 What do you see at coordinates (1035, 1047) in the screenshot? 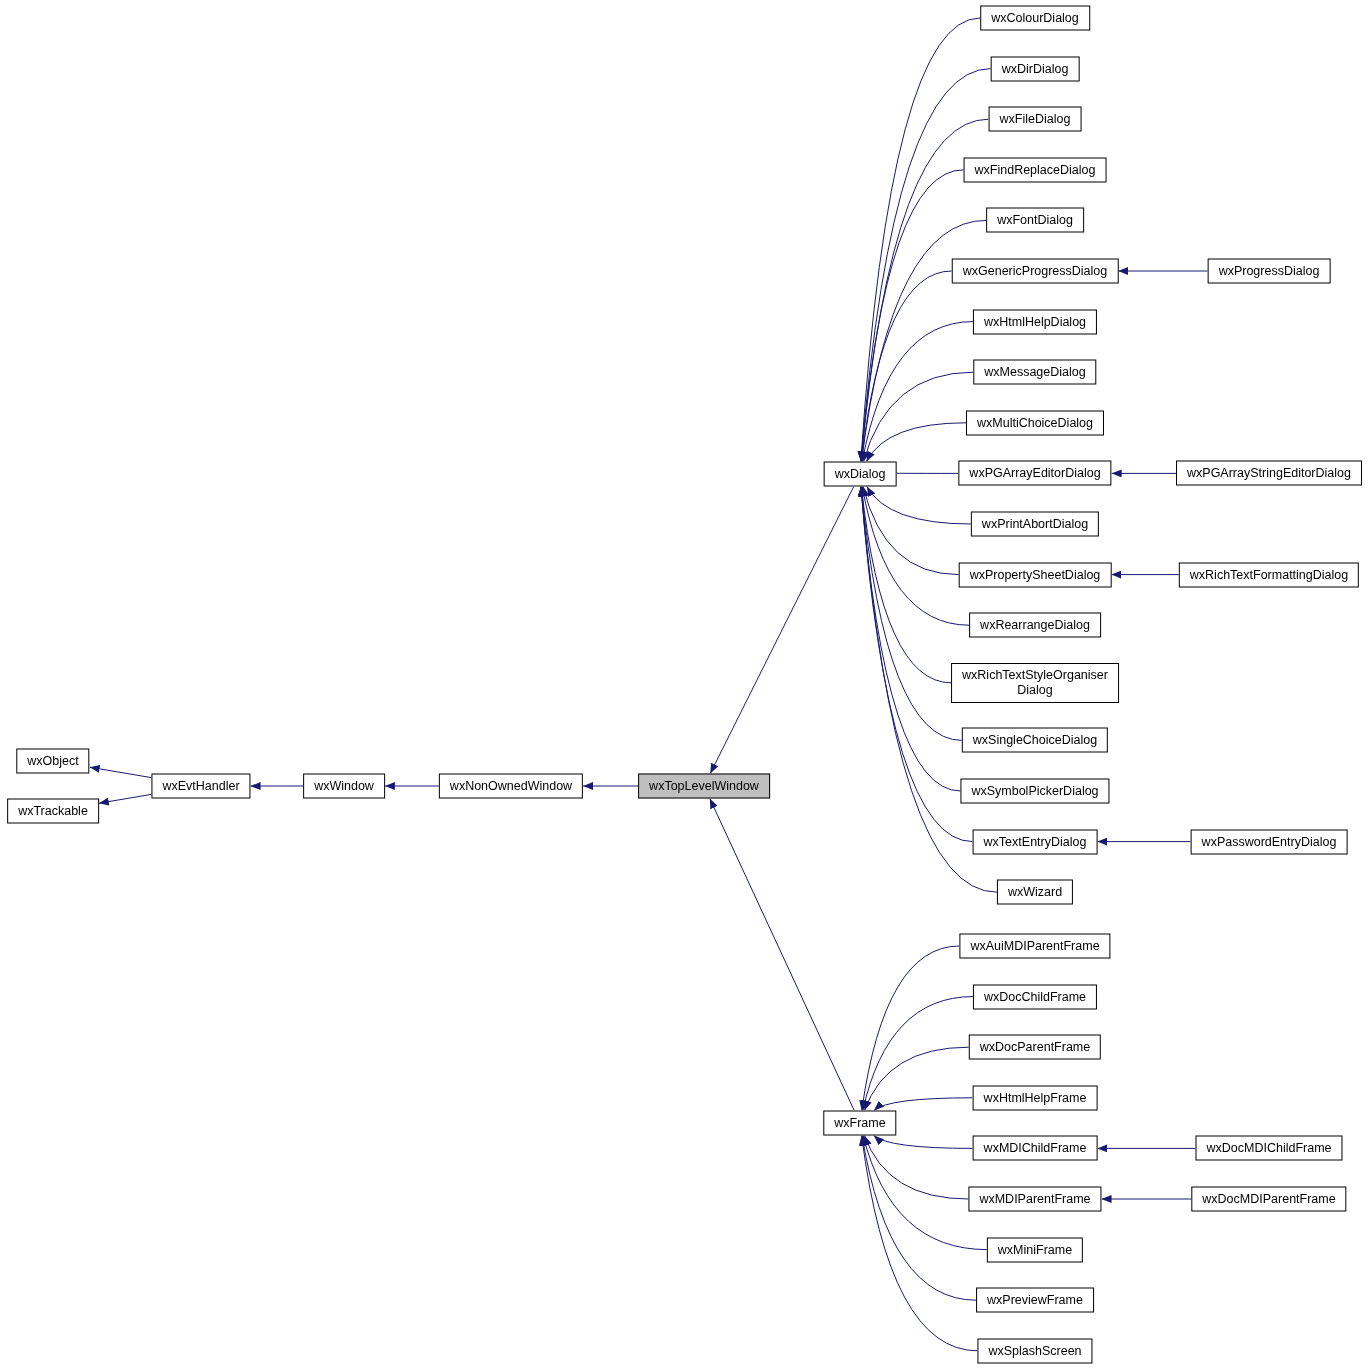
I see `class-node: wxDocParentFrame` at bounding box center [1035, 1047].